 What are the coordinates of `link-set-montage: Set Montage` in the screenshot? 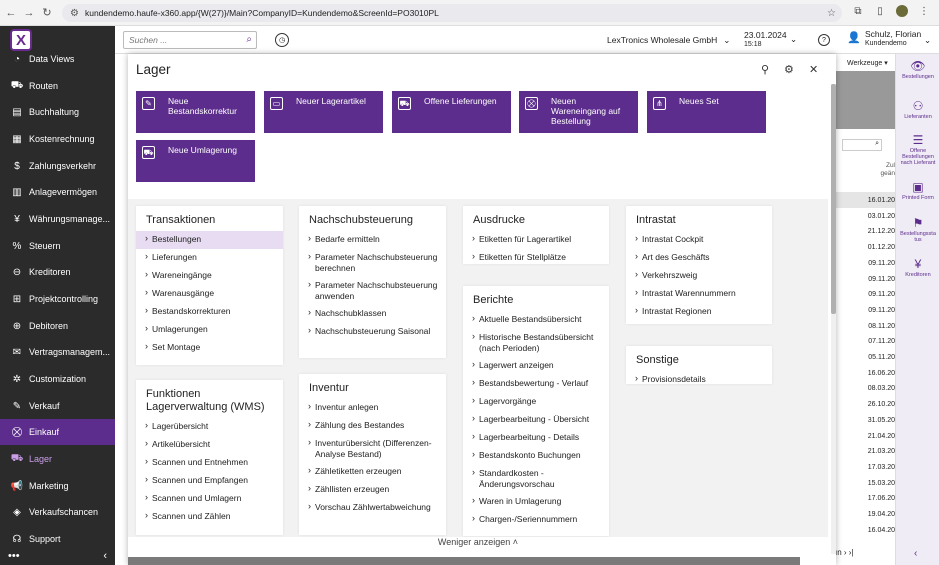 It's located at (209, 348).